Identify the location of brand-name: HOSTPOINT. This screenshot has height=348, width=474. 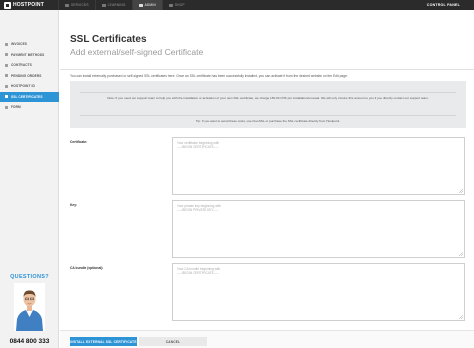
(28, 5).